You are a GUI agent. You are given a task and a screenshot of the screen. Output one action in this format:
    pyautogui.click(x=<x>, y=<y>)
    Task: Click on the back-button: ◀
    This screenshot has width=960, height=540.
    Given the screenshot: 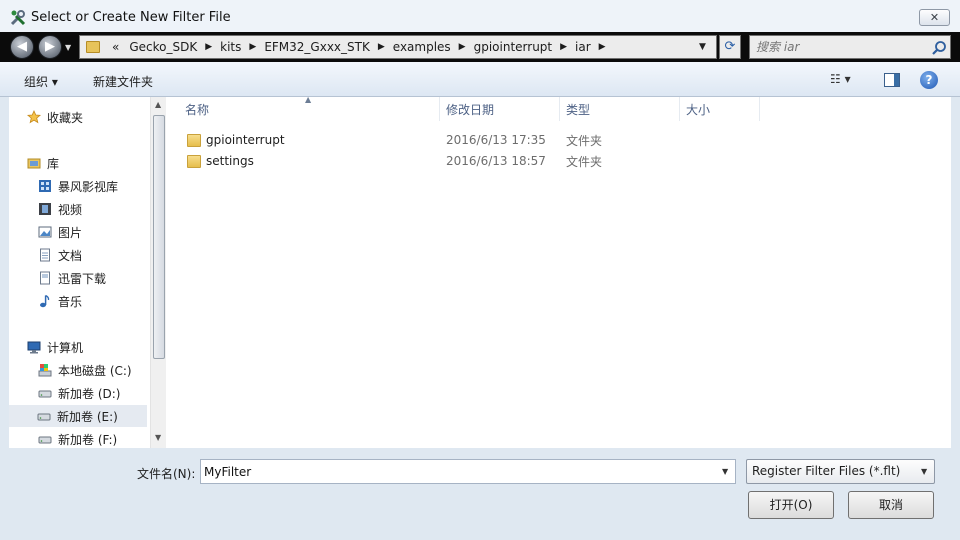 What is the action you would take?
    pyautogui.click(x=22, y=47)
    